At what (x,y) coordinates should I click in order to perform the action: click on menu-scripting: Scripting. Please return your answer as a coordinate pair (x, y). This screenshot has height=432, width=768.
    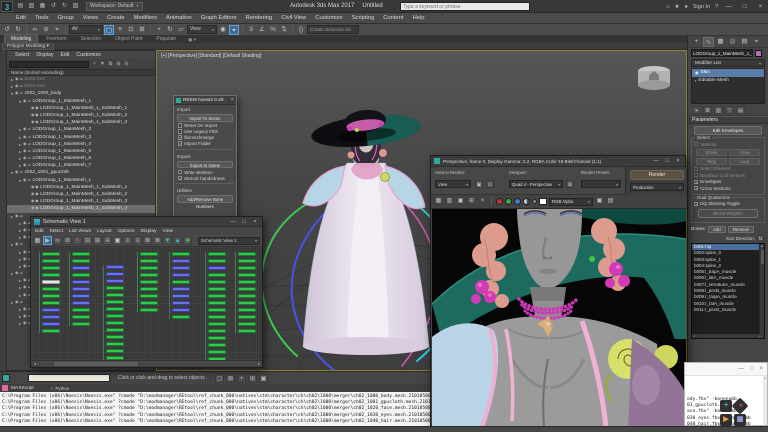
    Looking at the image, I should click on (363, 18).